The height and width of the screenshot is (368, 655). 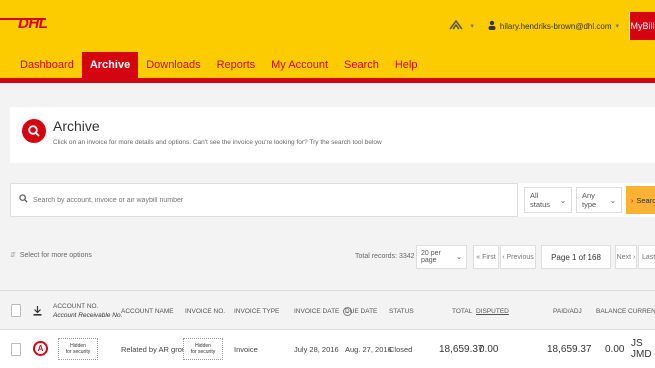 What do you see at coordinates (567, 311) in the screenshot?
I see `column-paid-adj: PAID/ADJ` at bounding box center [567, 311].